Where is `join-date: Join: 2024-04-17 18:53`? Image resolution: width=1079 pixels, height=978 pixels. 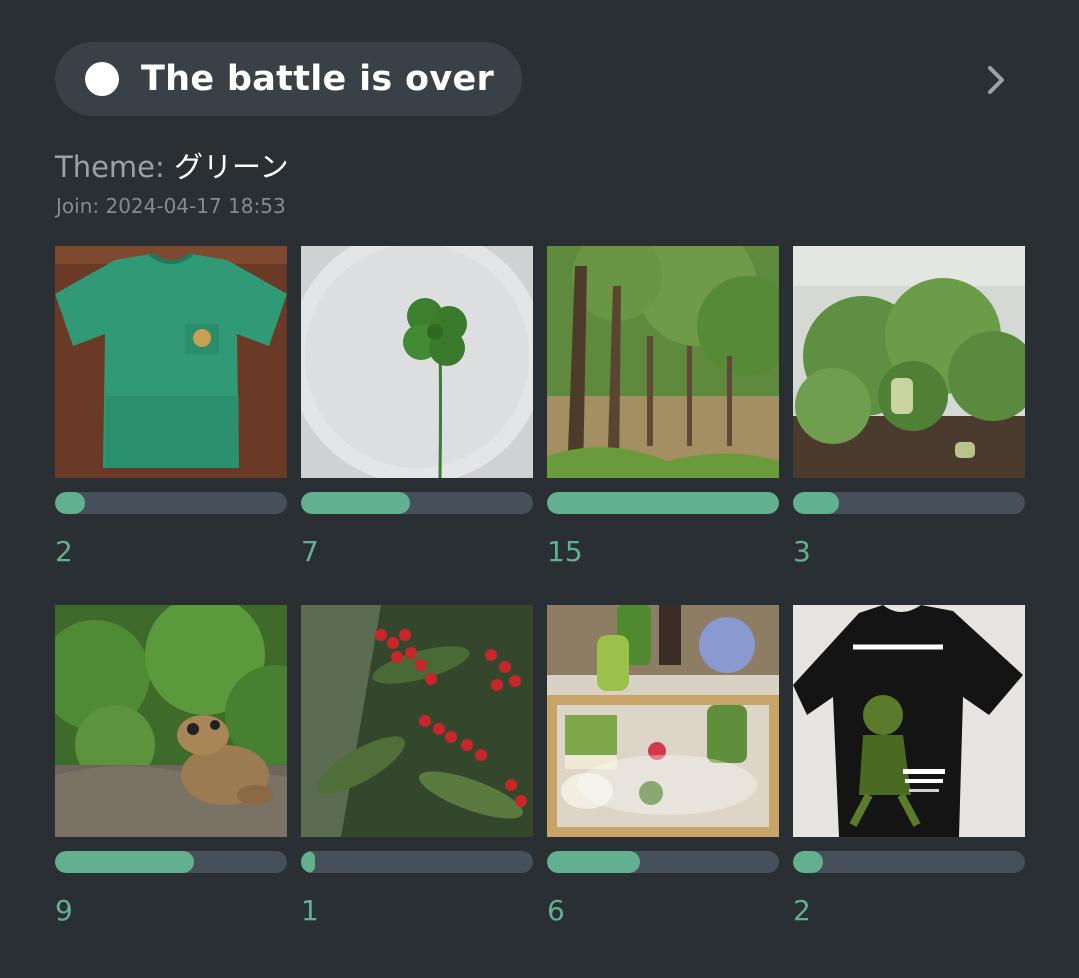 join-date: Join: 2024-04-17 18:53 is located at coordinates (171, 206).